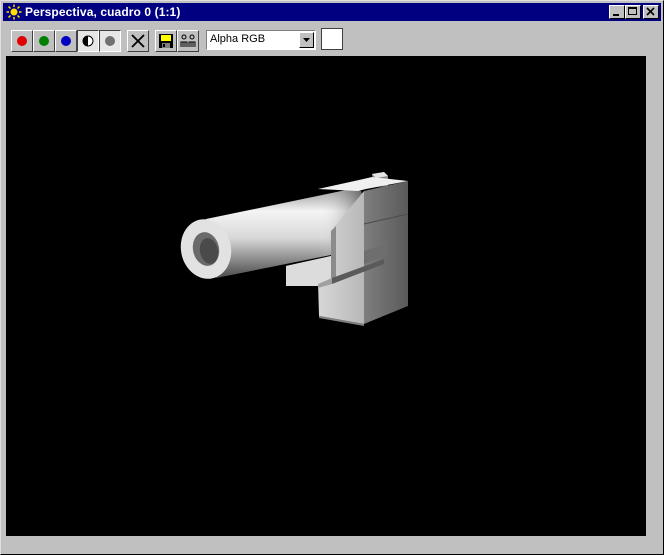 Image resolution: width=664 pixels, height=555 pixels. Describe the element at coordinates (616, 15) in the screenshot. I see `minimize-icon` at that location.